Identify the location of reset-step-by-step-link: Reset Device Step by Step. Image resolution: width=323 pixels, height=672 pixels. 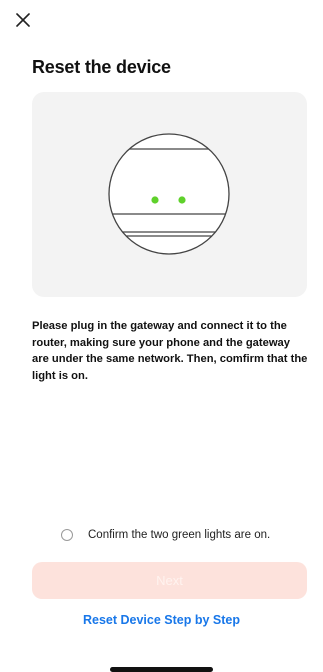
(161, 620).